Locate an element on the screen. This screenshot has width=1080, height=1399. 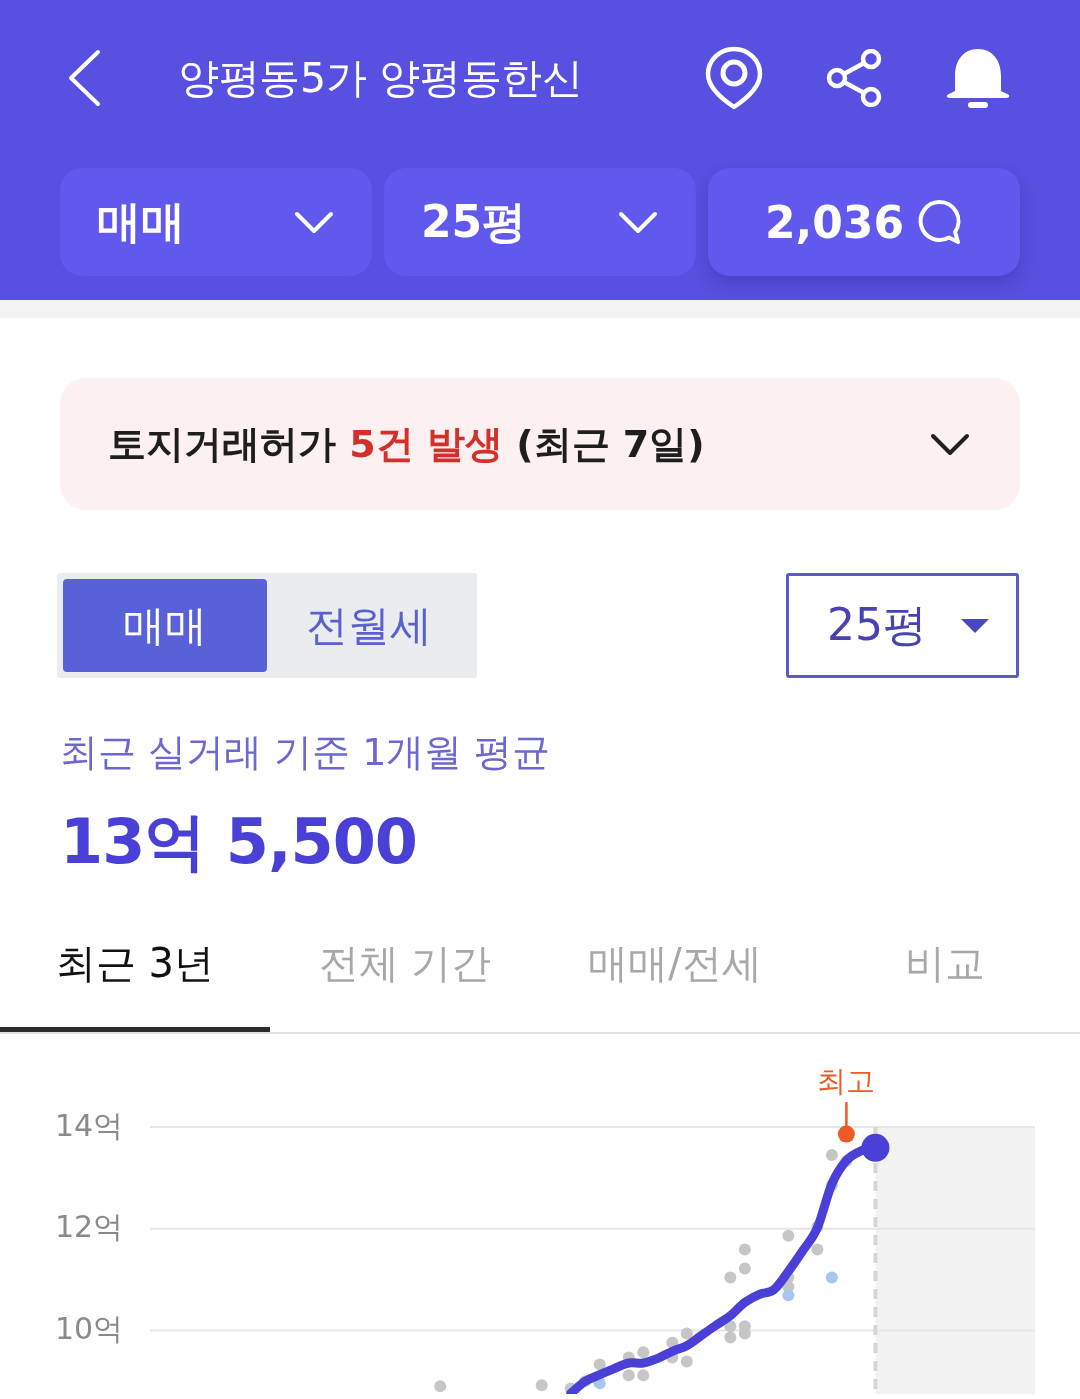
share-button is located at coordinates (854, 78).